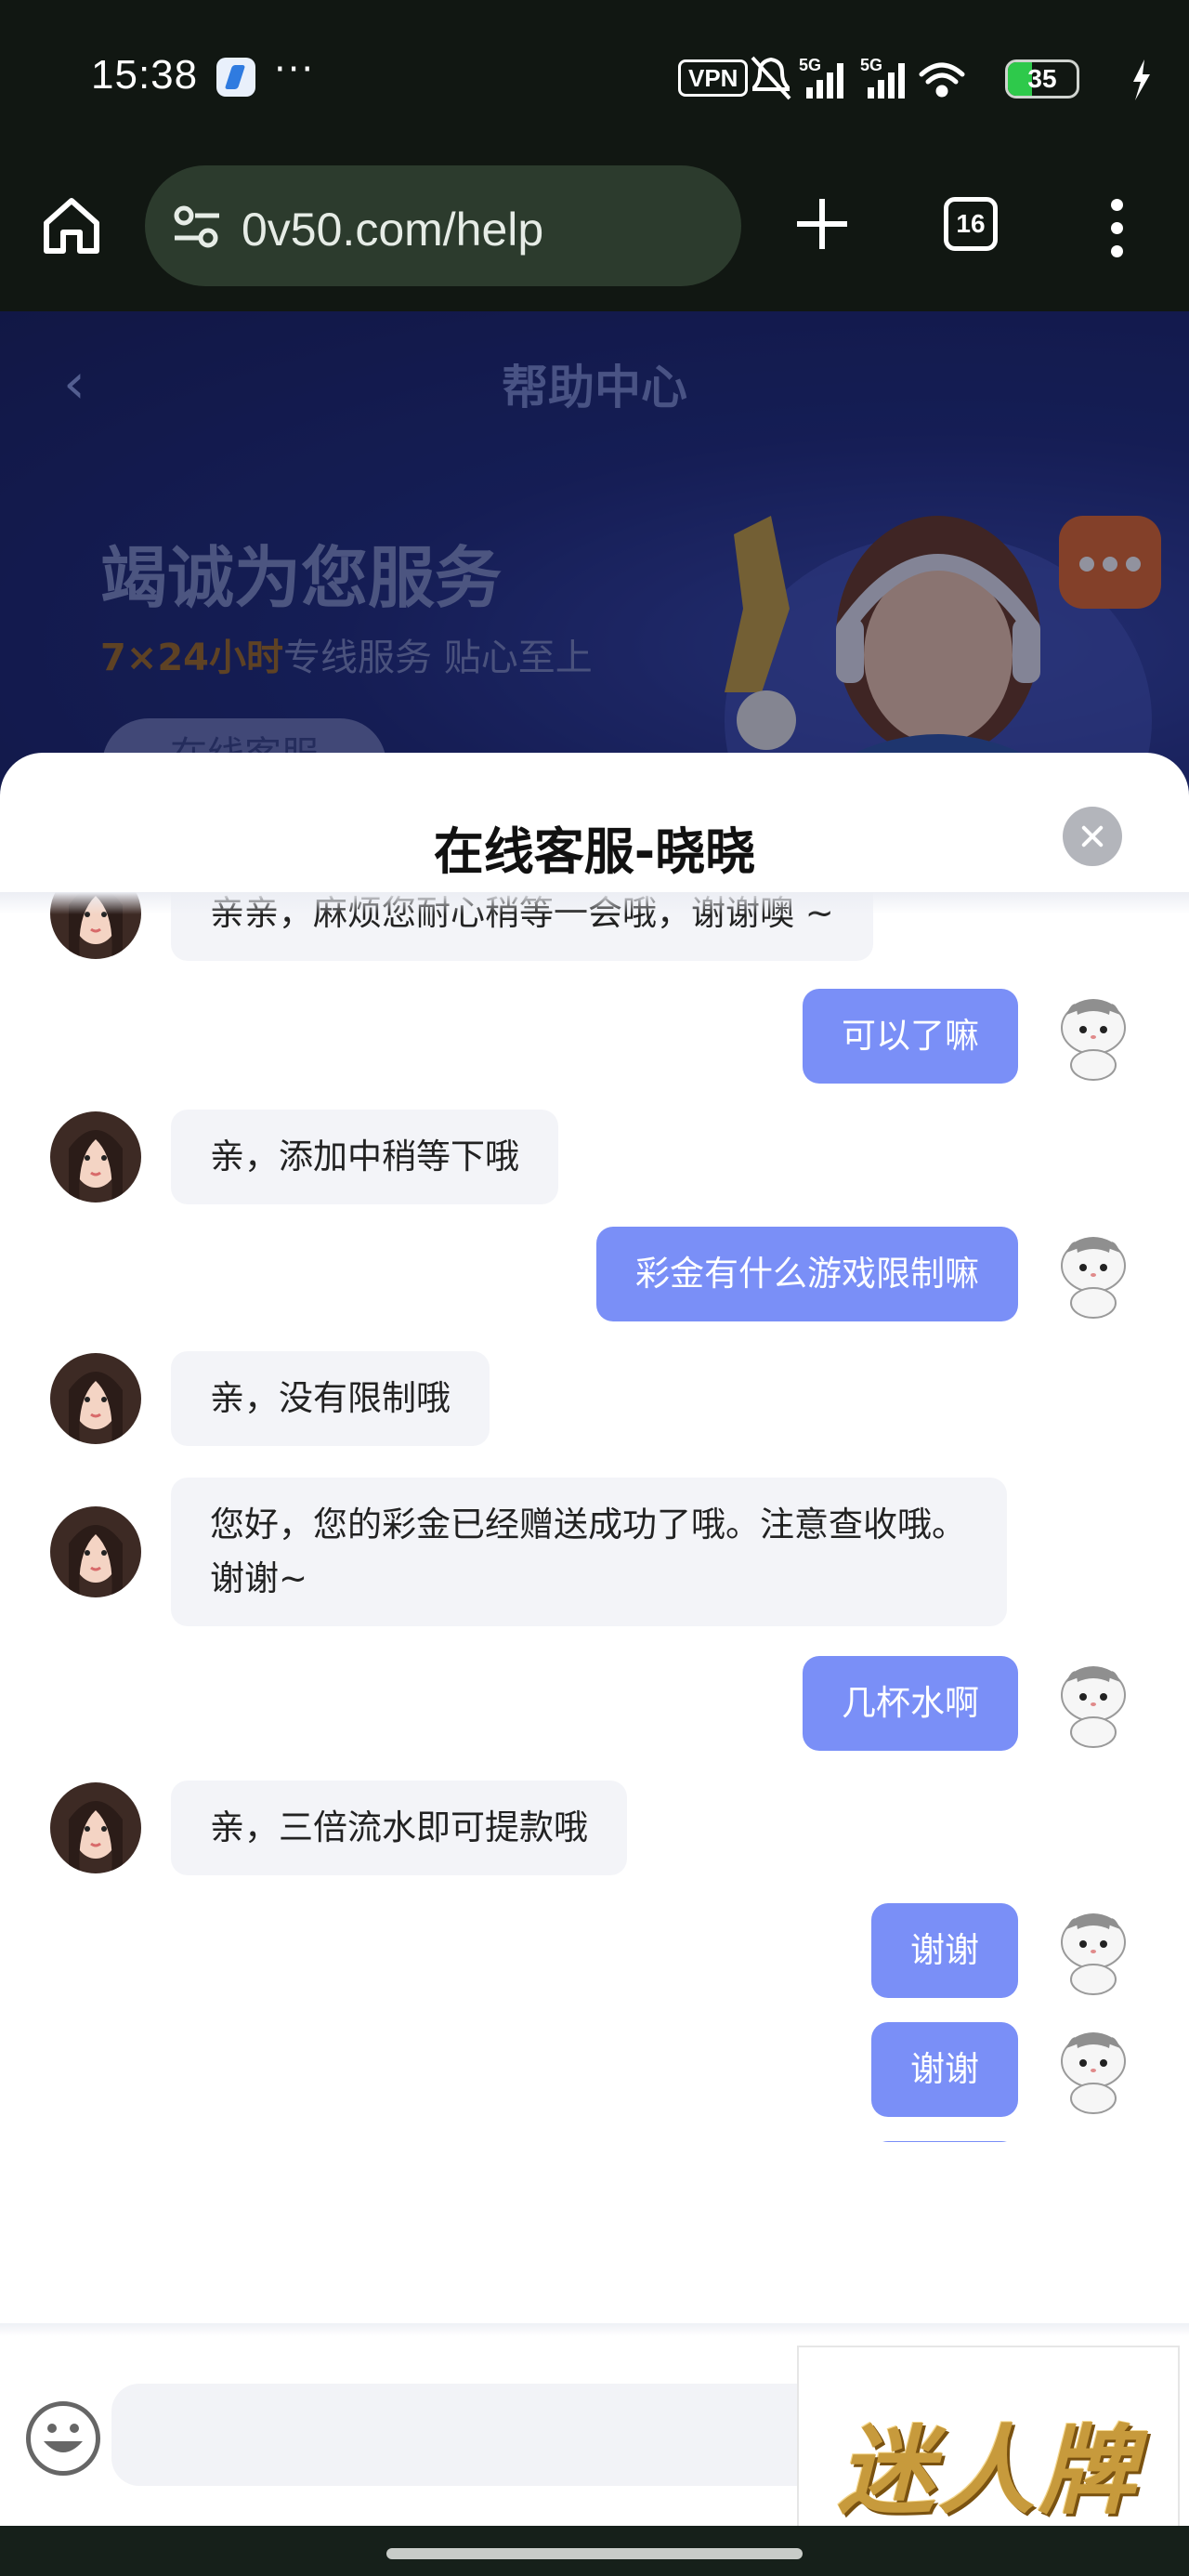 This screenshot has width=1189, height=2576. What do you see at coordinates (988, 2471) in the screenshot?
I see `watermark-text: 迷人牌` at bounding box center [988, 2471].